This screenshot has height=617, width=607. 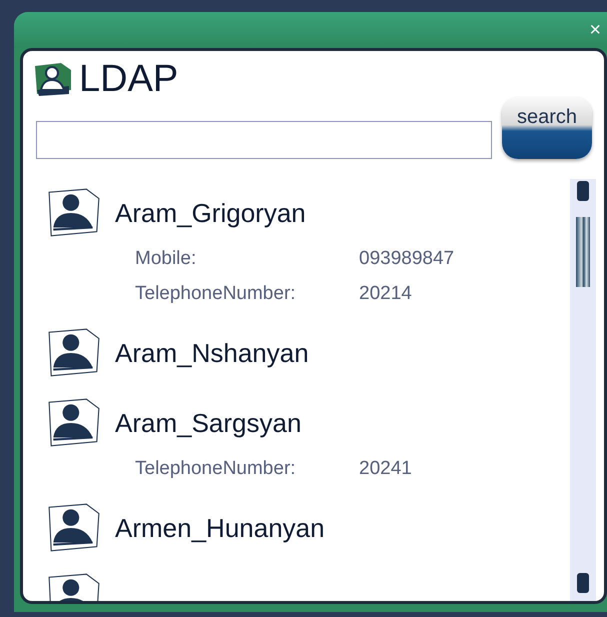 What do you see at coordinates (583, 390) in the screenshot?
I see `scrollbar` at bounding box center [583, 390].